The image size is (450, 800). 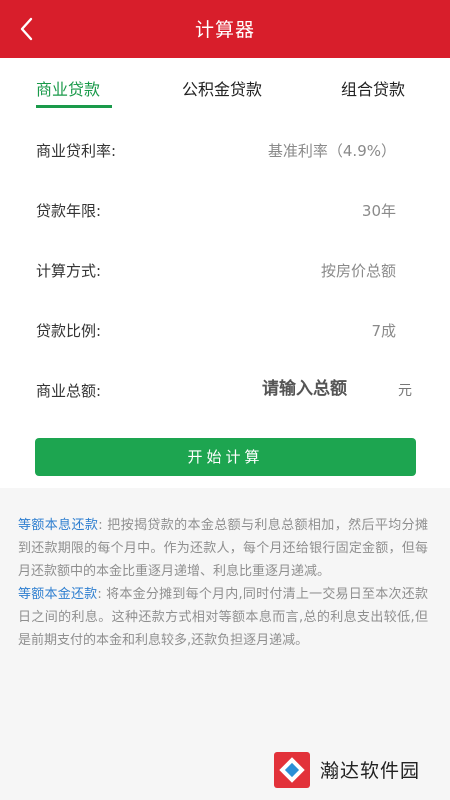 I want to click on top-bar: 计算器, so click(x=225, y=29).